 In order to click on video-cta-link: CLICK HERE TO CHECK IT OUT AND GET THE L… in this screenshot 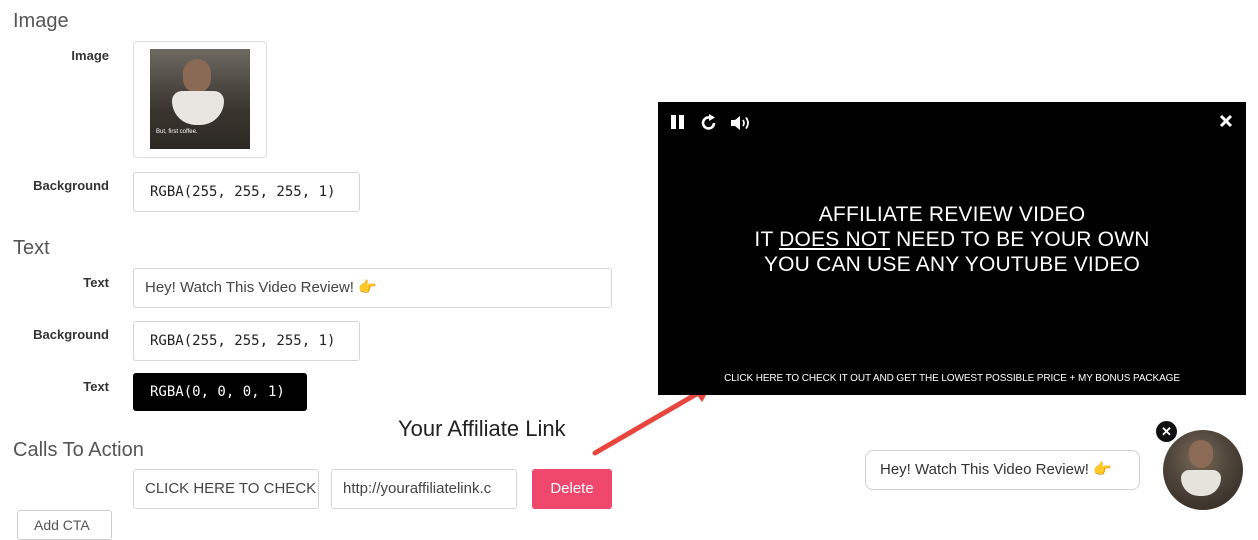, I will do `click(952, 378)`.